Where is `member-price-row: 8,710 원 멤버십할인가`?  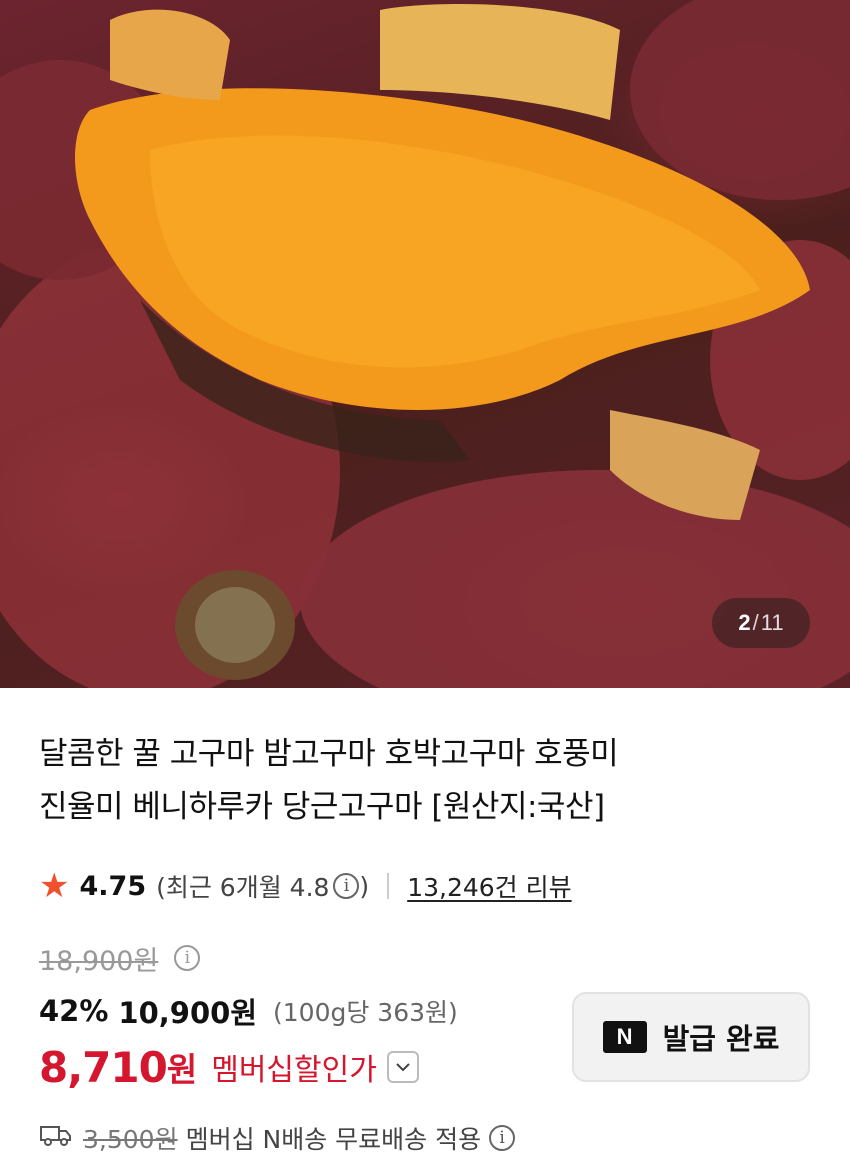 member-price-row: 8,710 원 멤버십할인가 is located at coordinates (229, 1067).